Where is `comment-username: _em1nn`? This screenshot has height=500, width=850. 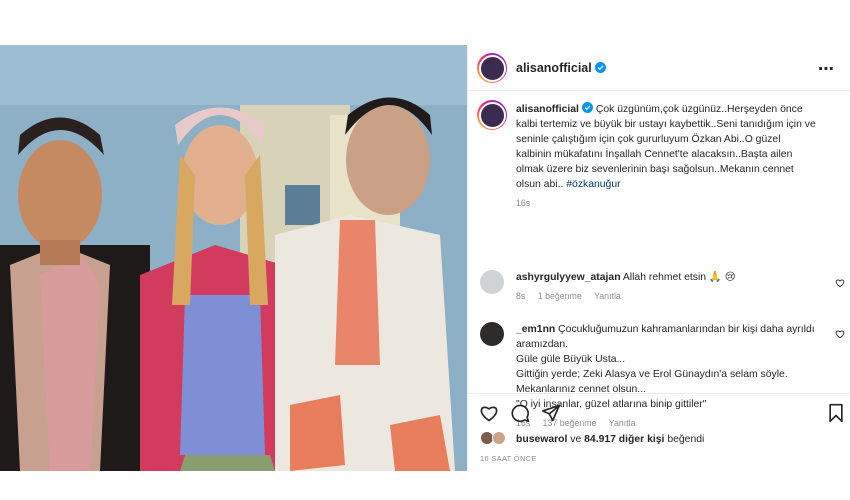
comment-username: _em1nn is located at coordinates (535, 329).